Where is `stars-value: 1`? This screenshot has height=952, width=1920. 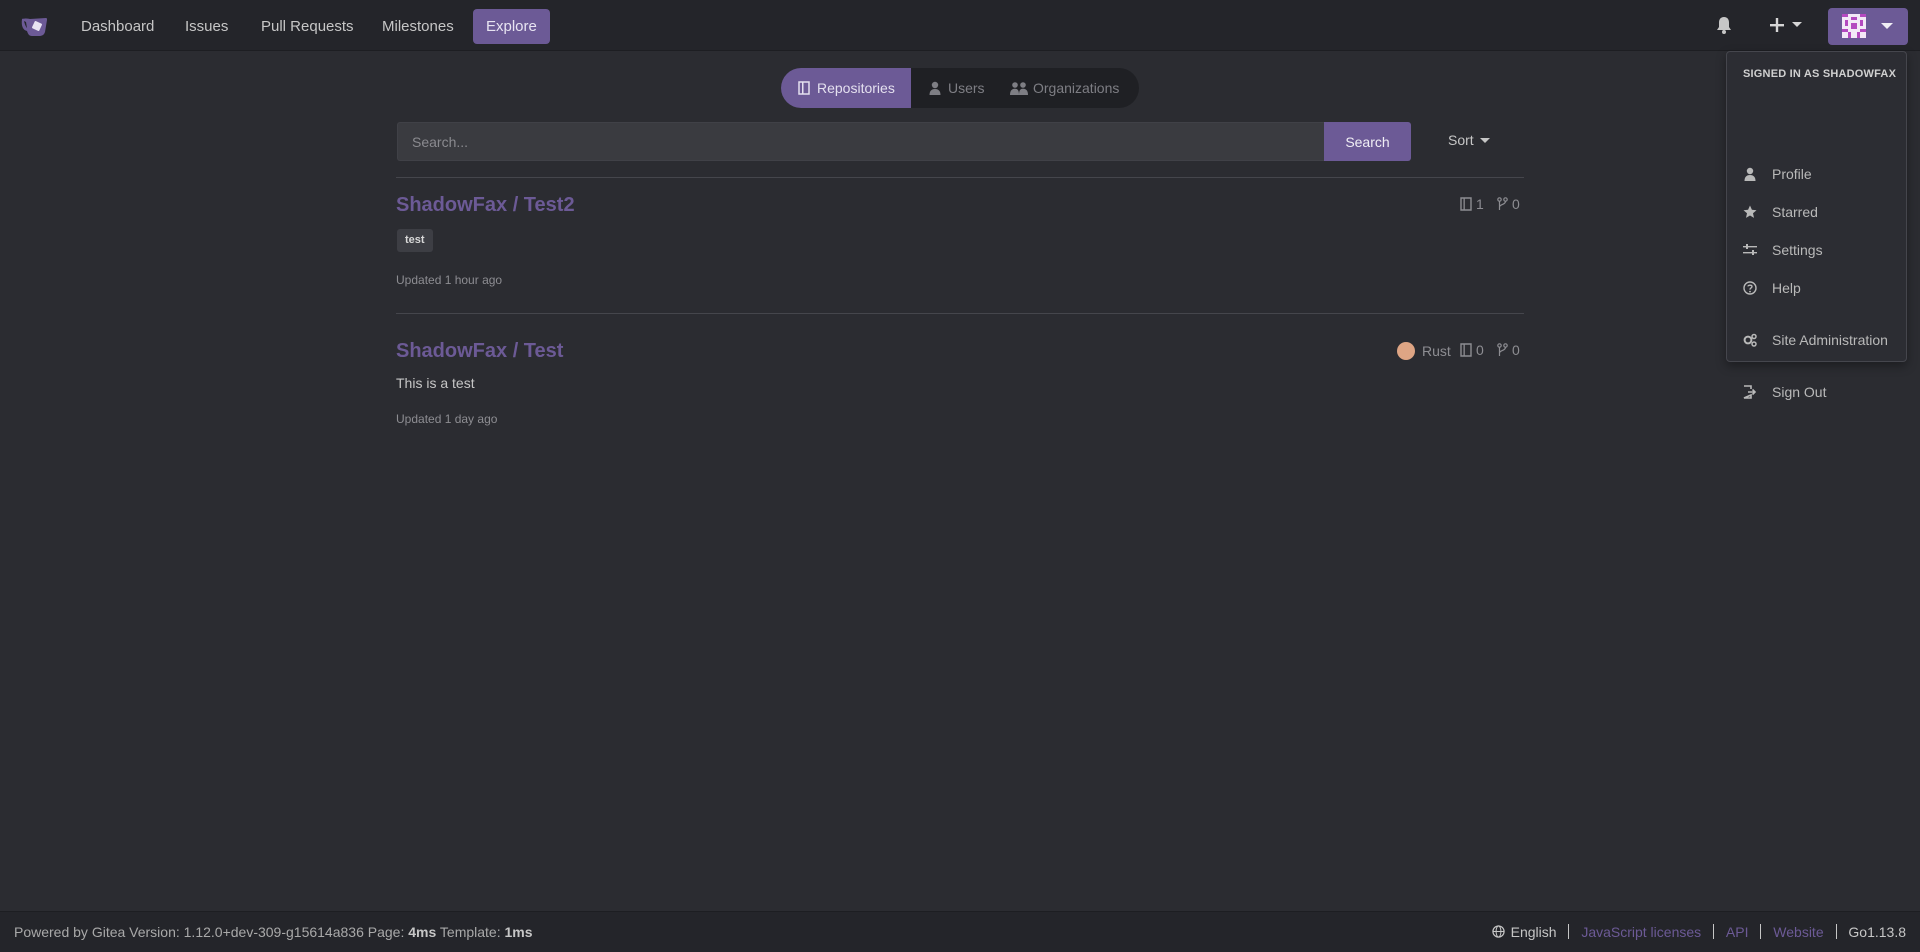 stars-value: 1 is located at coordinates (1480, 204).